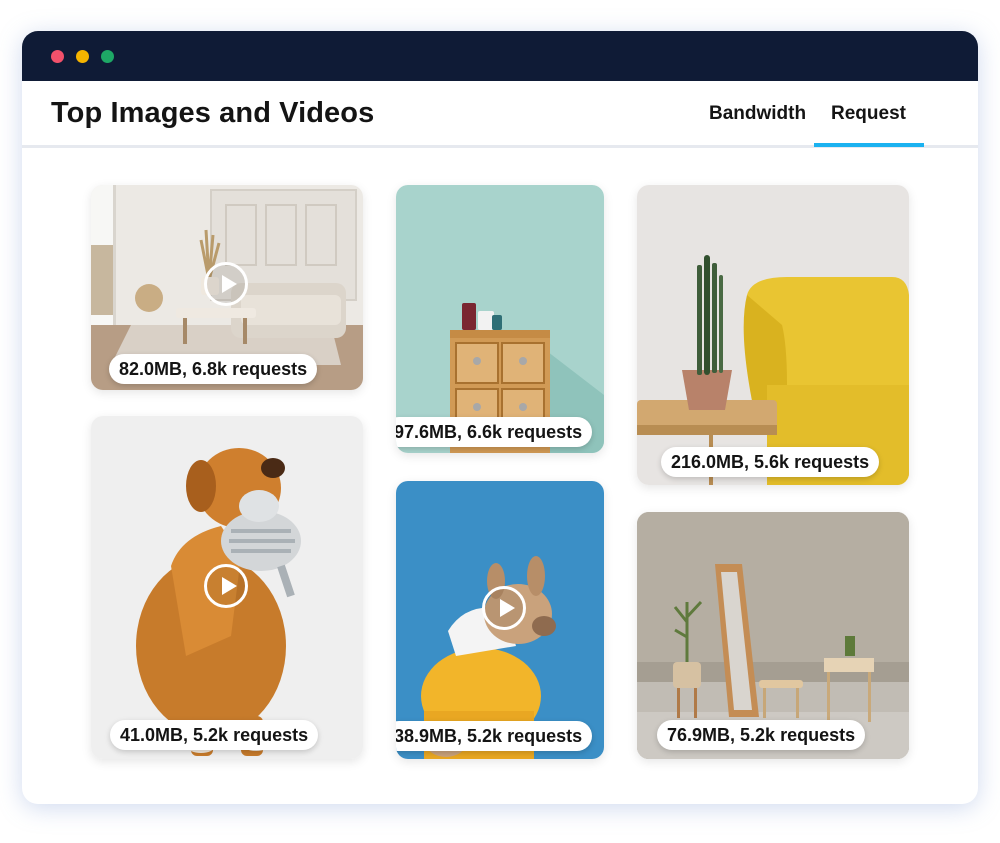 The width and height of the screenshot is (1000, 843). Describe the element at coordinates (494, 736) in the screenshot. I see `media-stats-label: 38.9MB, 5.2k requests` at that location.